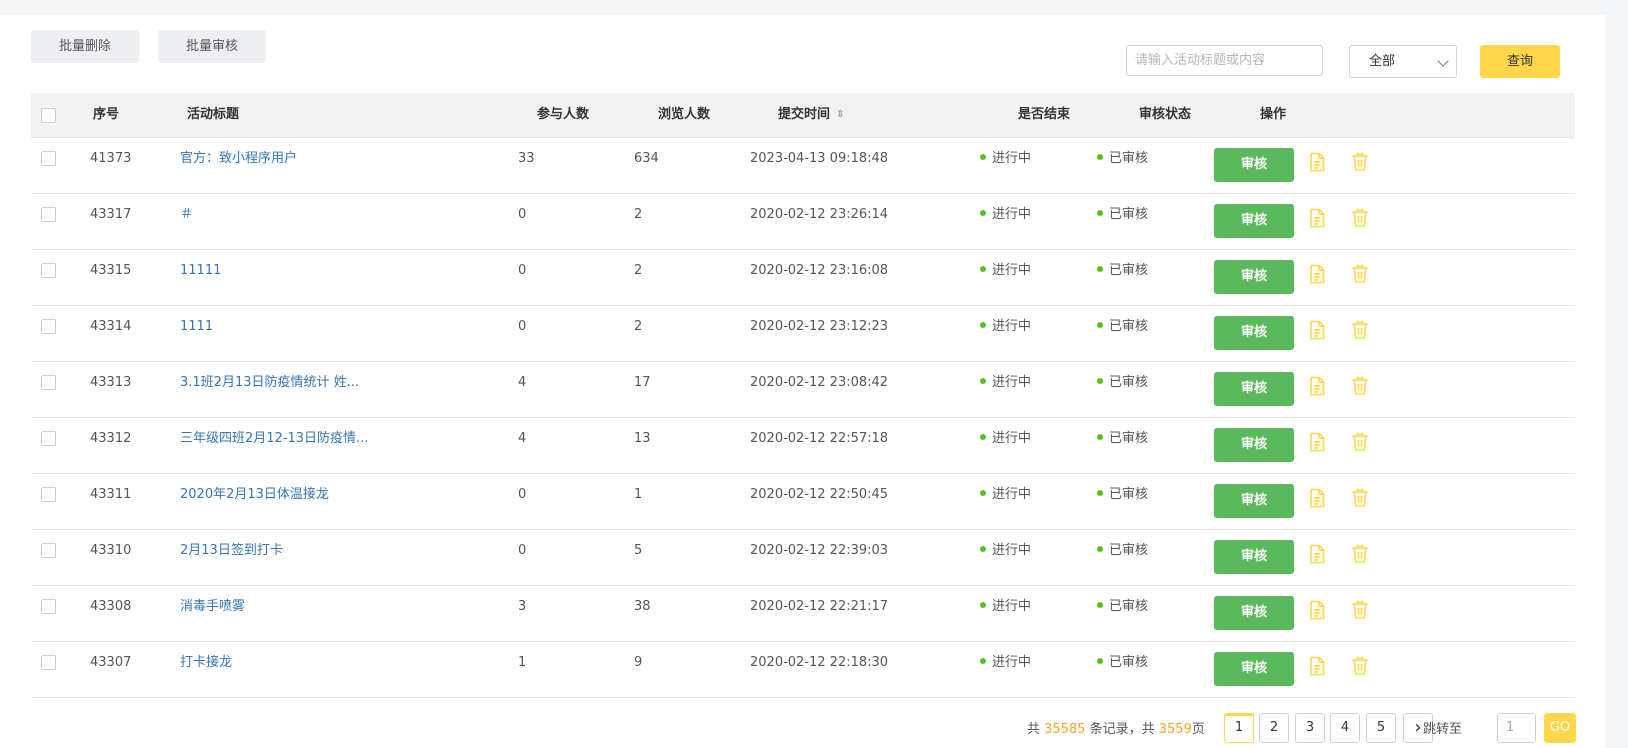 This screenshot has height=748, width=1628. What do you see at coordinates (238, 159) in the screenshot?
I see `row-title-link: 官方：致小程序用户` at bounding box center [238, 159].